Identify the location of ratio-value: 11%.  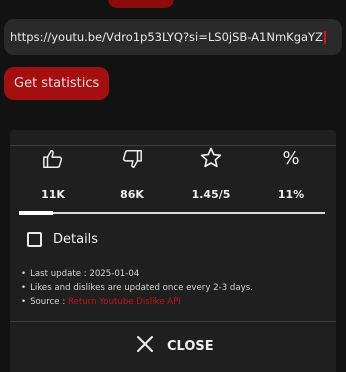
(291, 194).